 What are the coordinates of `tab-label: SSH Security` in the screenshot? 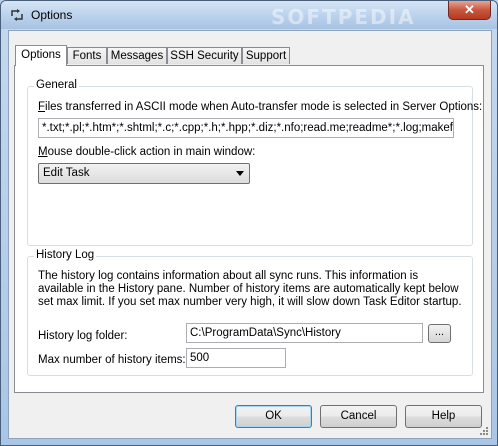 It's located at (204, 56).